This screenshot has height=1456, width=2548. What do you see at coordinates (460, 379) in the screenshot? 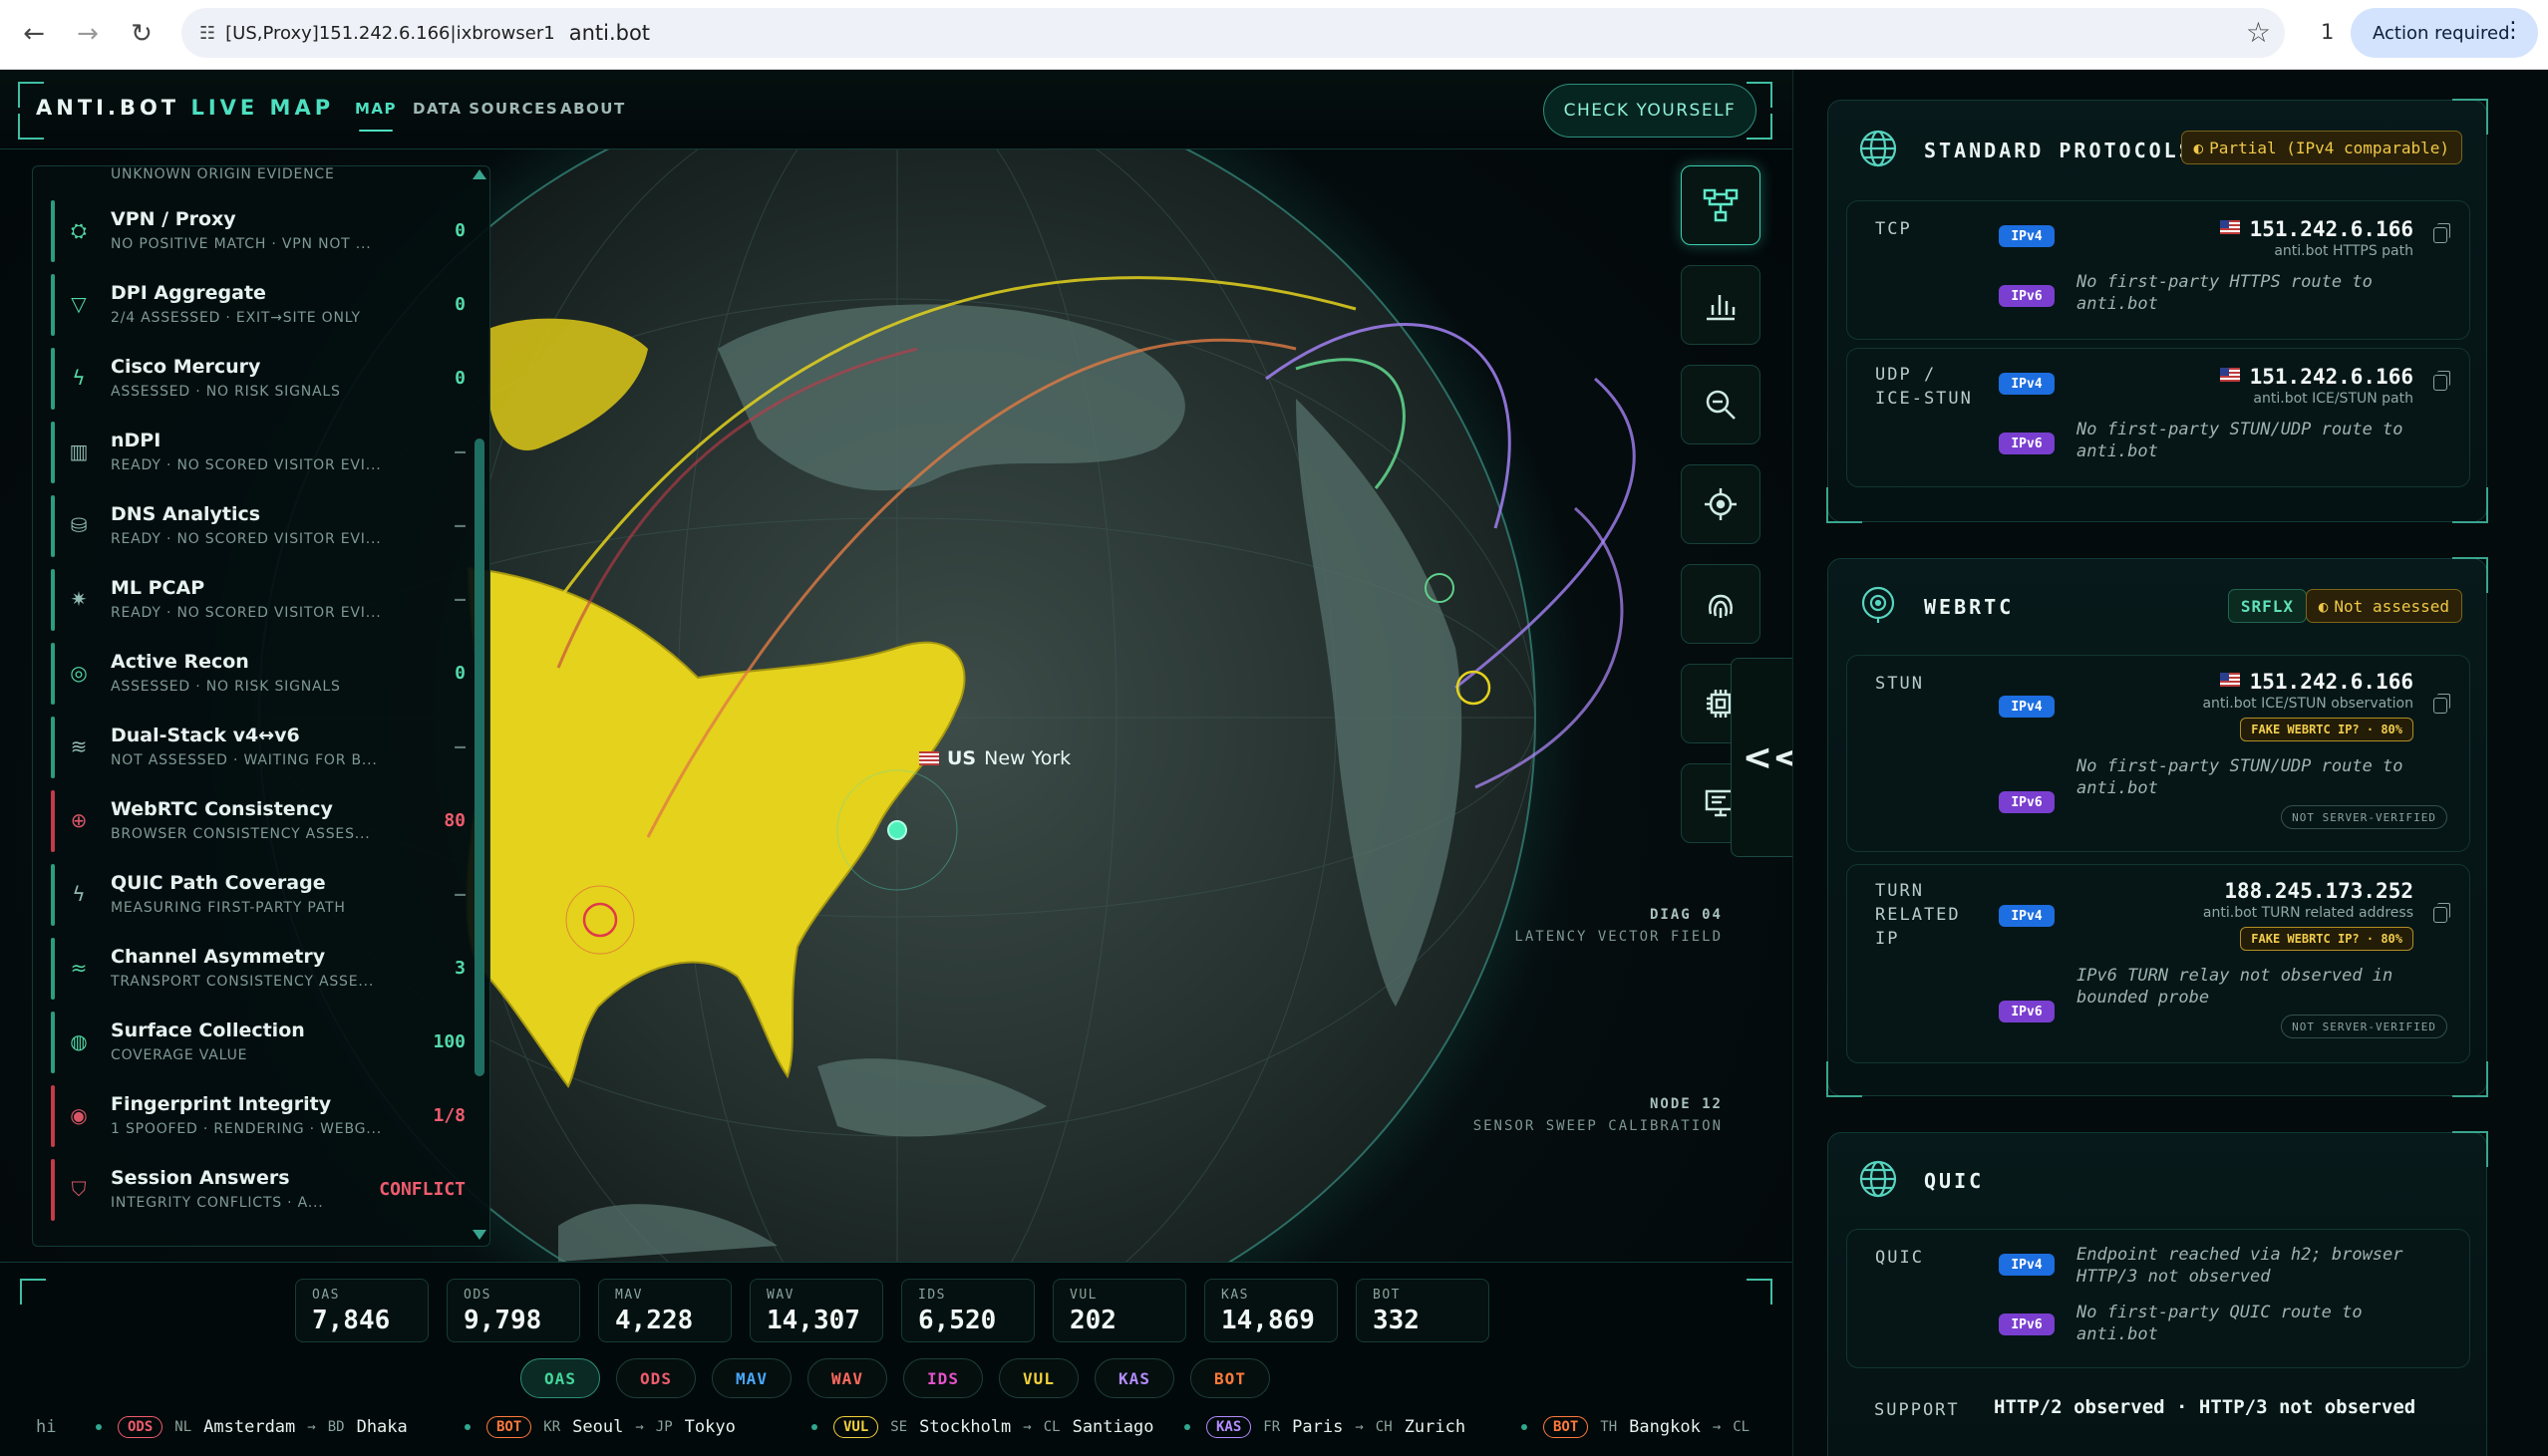
I see `signal-value: 0` at bounding box center [460, 379].